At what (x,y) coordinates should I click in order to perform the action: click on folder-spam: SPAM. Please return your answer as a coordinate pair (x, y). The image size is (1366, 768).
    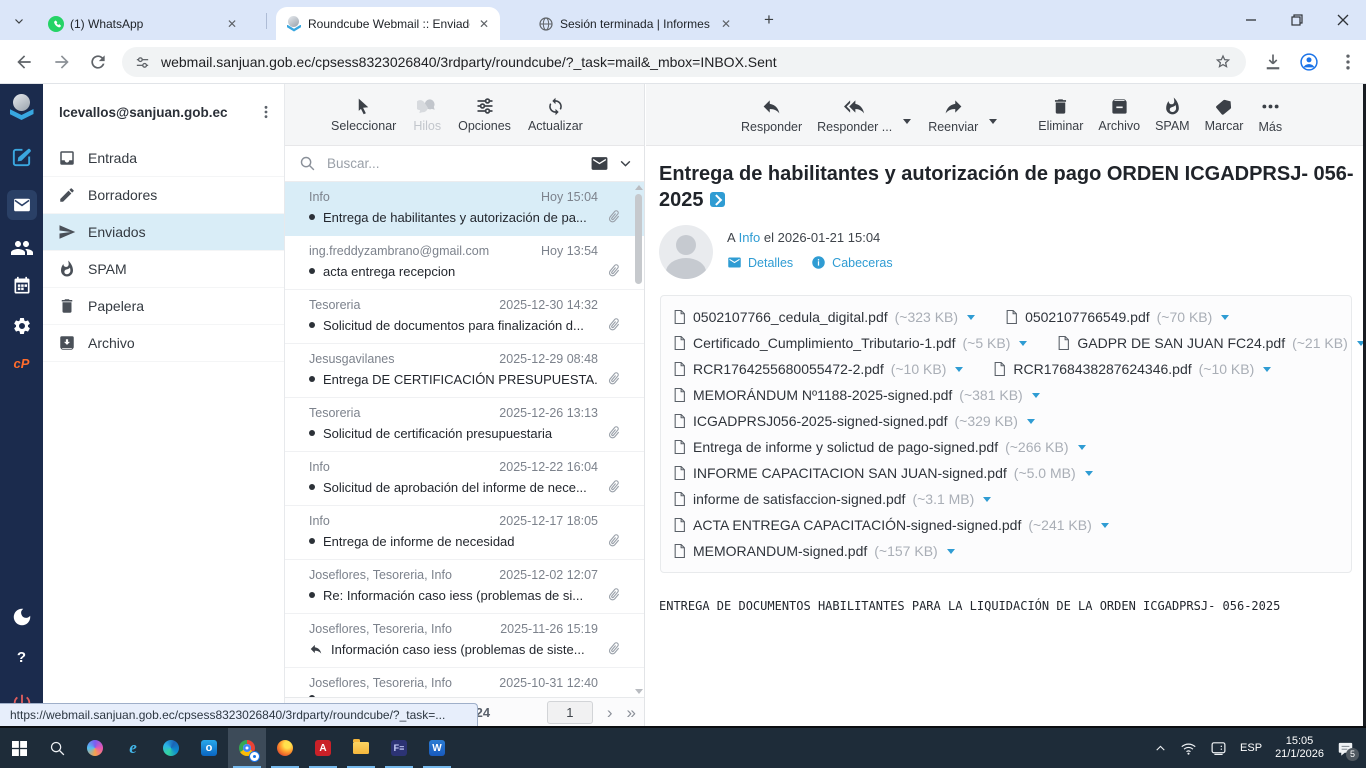
    Looking at the image, I should click on (163, 269).